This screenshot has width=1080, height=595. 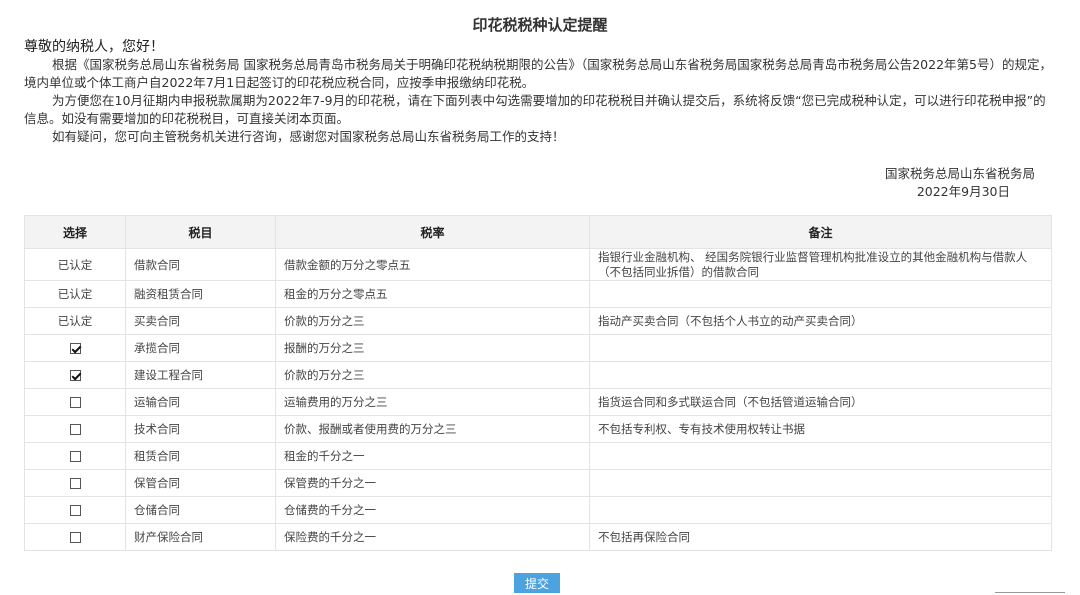 What do you see at coordinates (200, 402) in the screenshot?
I see `tax-item-cell: 运输合同` at bounding box center [200, 402].